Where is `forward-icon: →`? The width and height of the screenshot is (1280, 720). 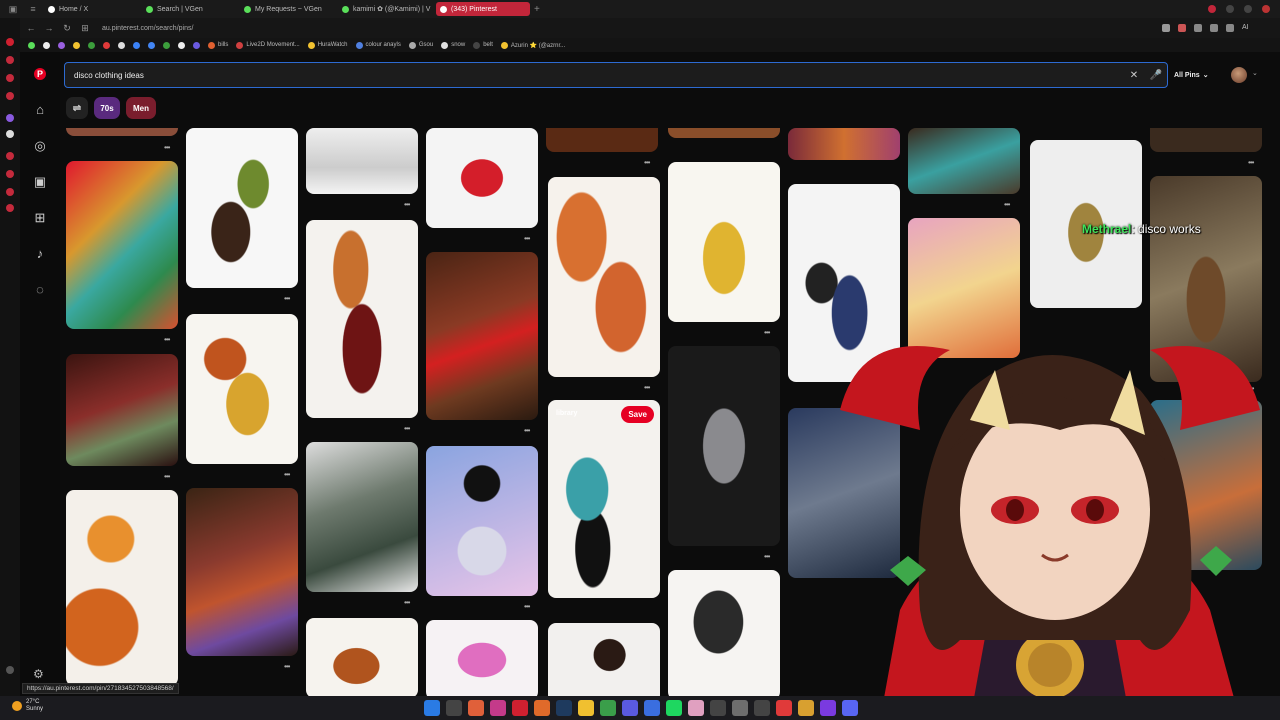
forward-icon: → is located at coordinates (49, 28).